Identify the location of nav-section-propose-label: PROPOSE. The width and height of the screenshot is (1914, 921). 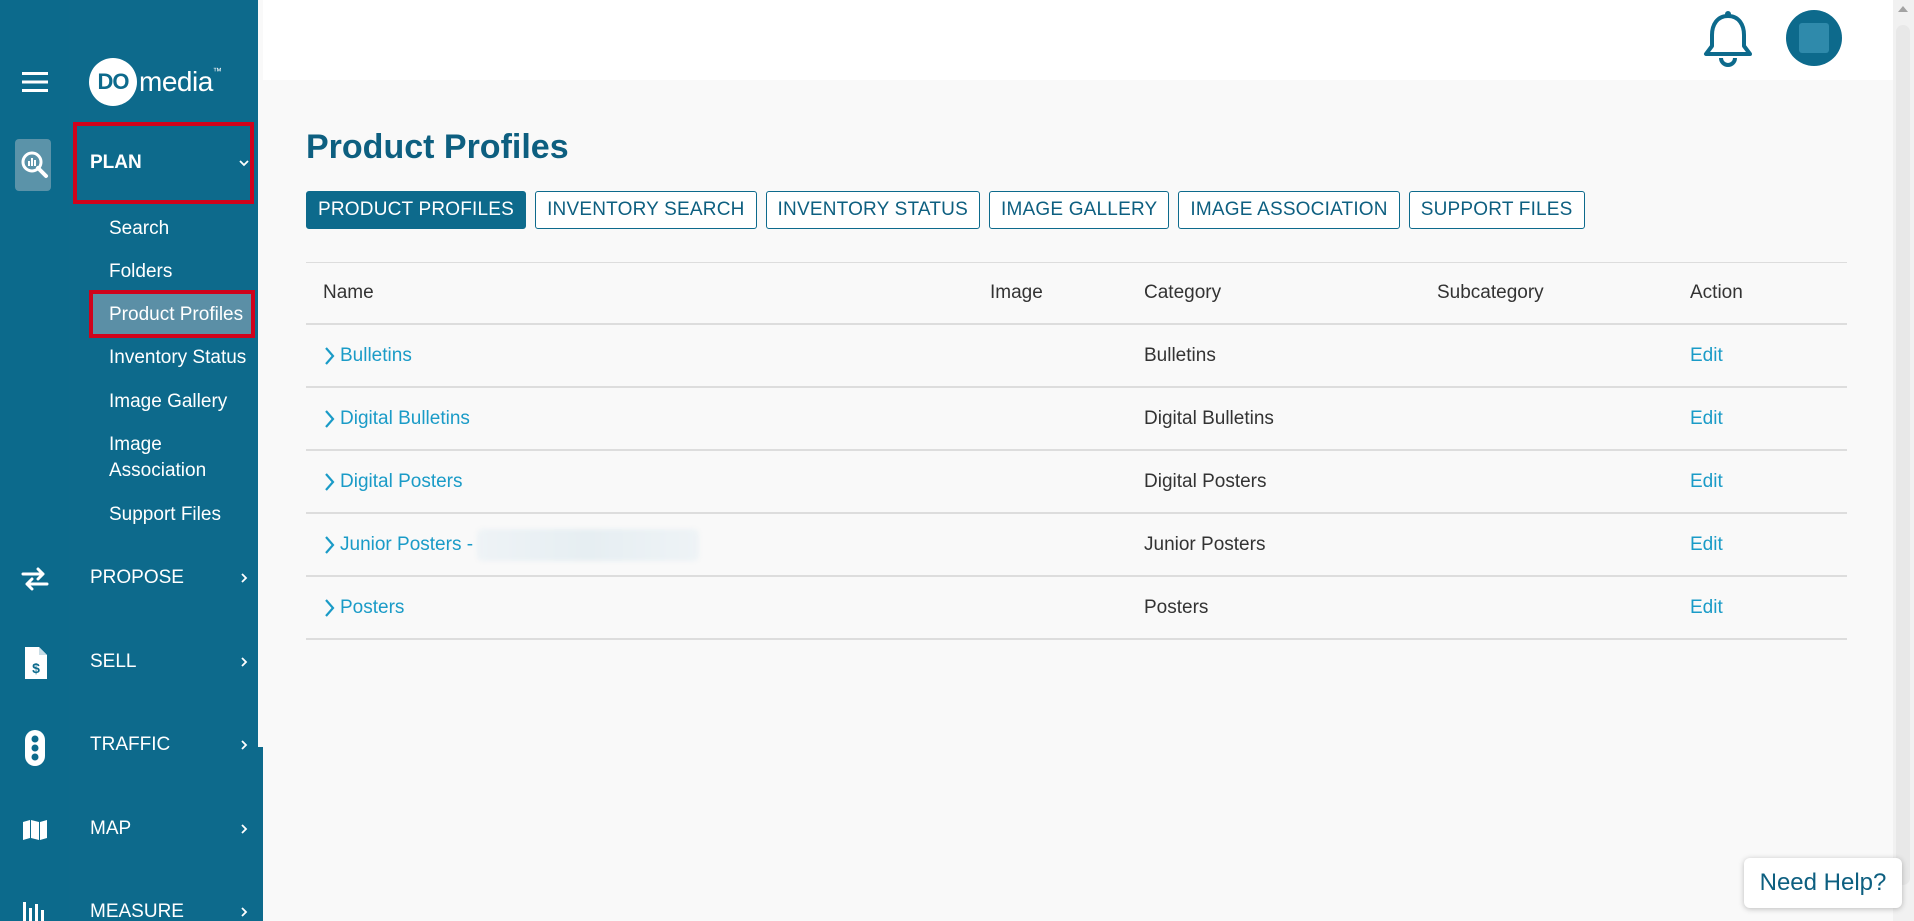
(137, 577).